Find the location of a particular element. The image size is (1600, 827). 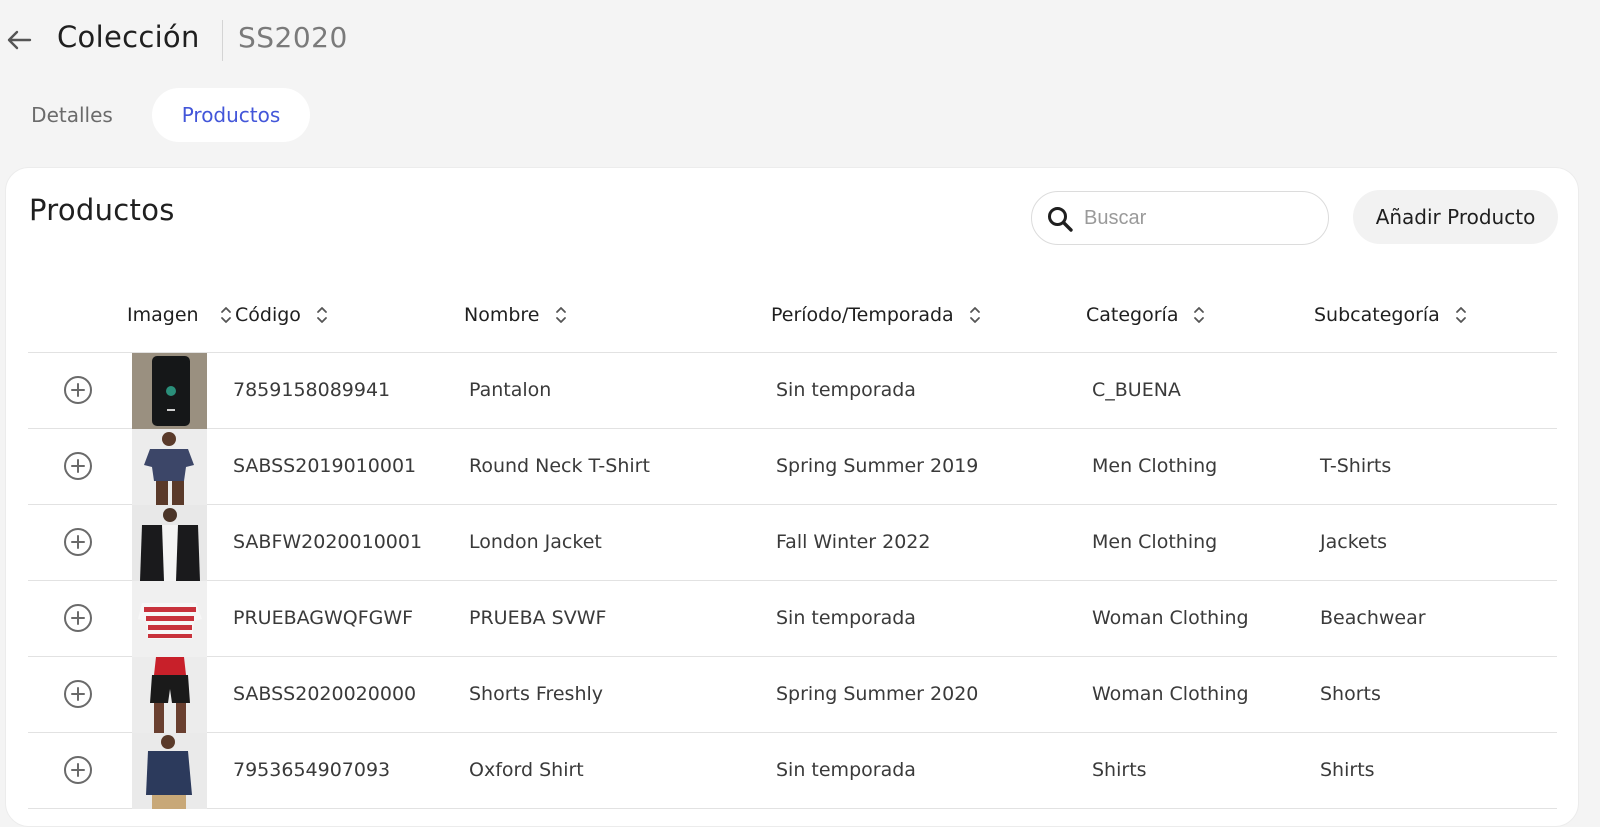

column-header-label: Período/Temporada is located at coordinates (862, 315).